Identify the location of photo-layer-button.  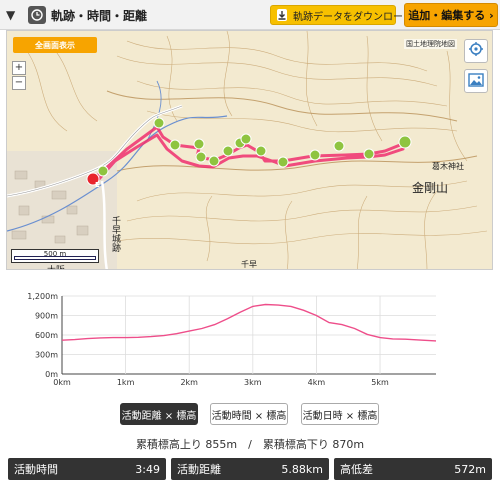
(476, 81).